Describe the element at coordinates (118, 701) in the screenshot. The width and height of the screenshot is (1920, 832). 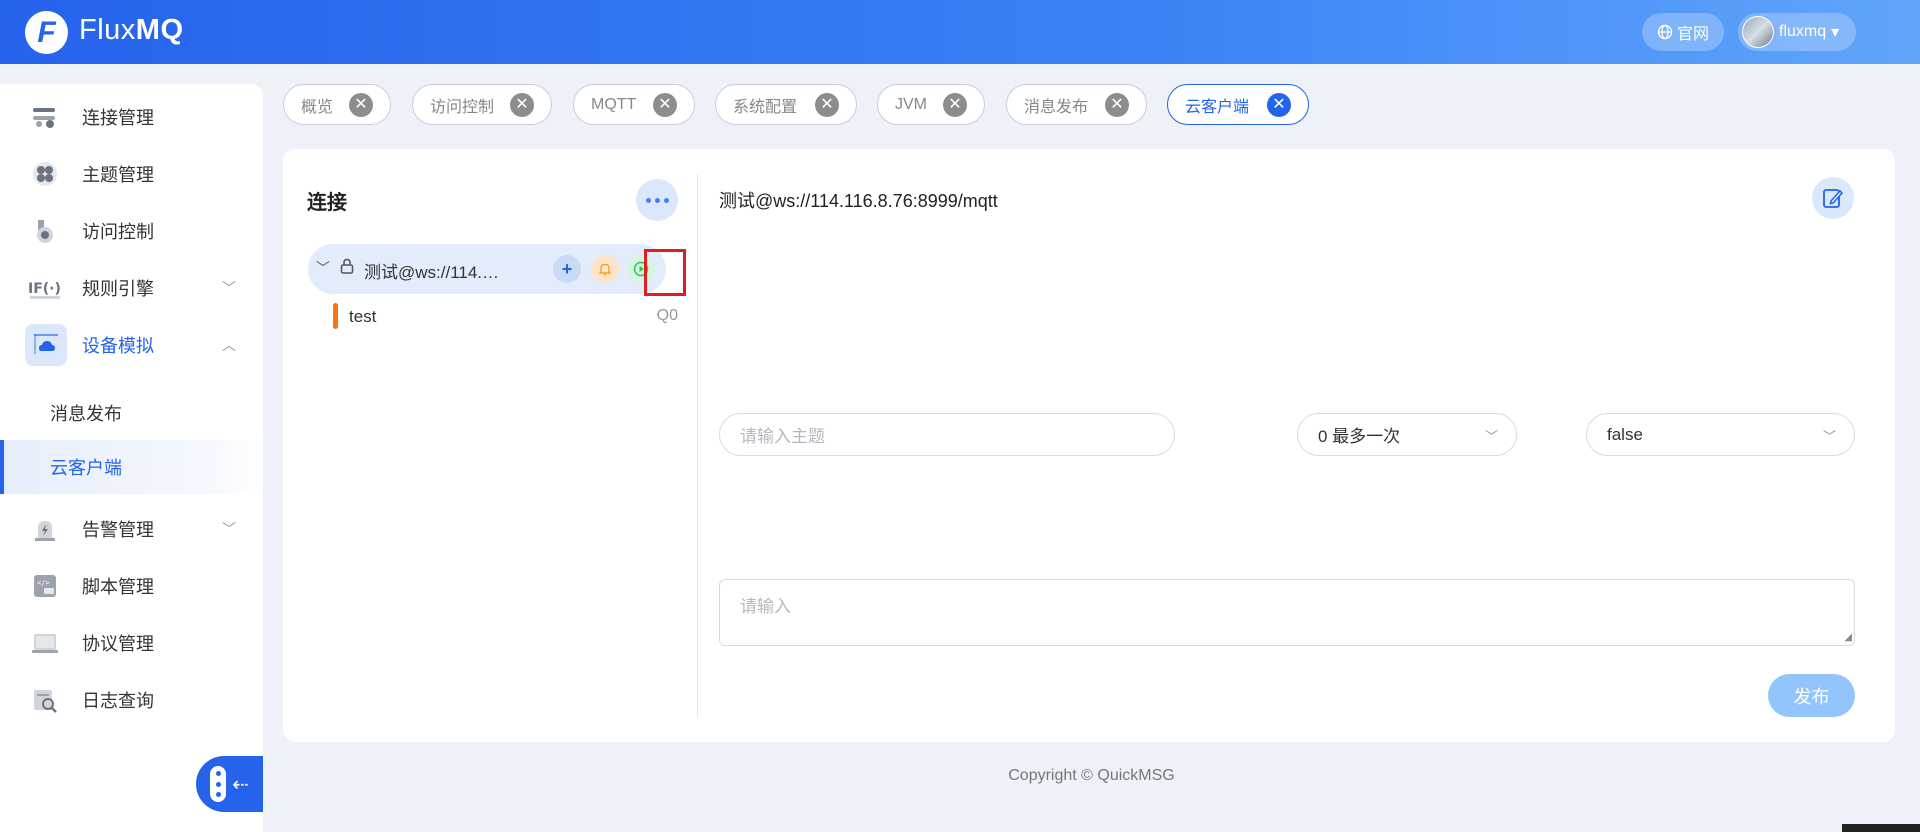
I see `sidebar-item-label: 日志查询` at that location.